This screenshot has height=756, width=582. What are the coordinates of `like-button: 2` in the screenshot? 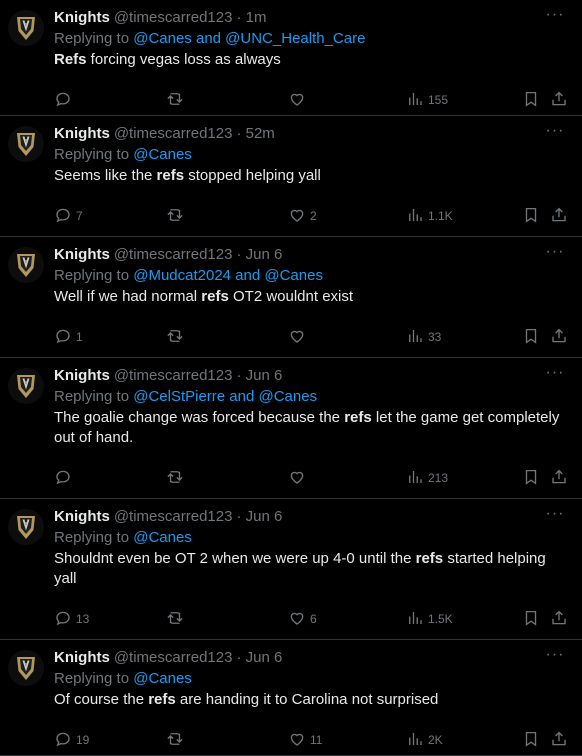 It's located at (302, 216).